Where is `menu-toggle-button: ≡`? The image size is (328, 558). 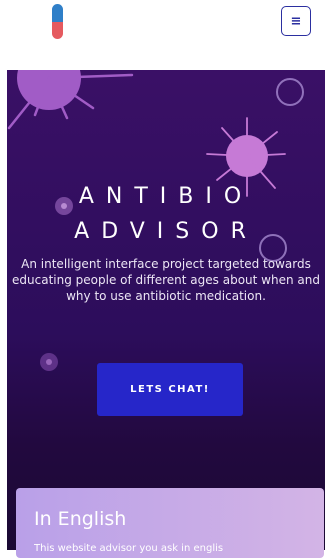
menu-toggle-button: ≡ is located at coordinates (296, 21).